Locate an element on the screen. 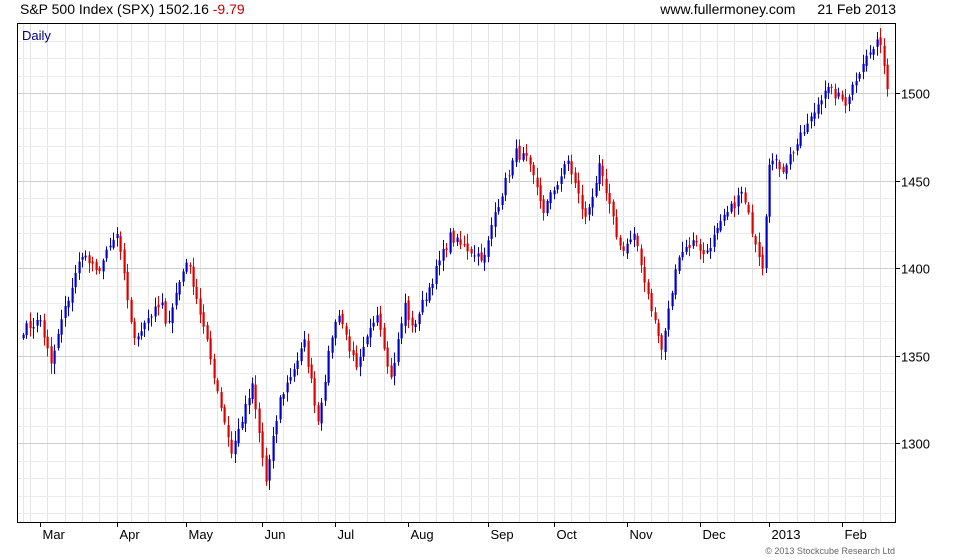 This screenshot has height=560, width=980. x-tick-label: Jul is located at coordinates (346, 534).